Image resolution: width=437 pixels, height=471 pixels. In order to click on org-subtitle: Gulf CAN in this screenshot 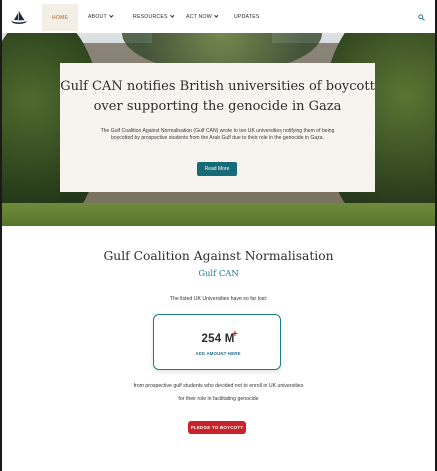, I will do `click(218, 273)`.